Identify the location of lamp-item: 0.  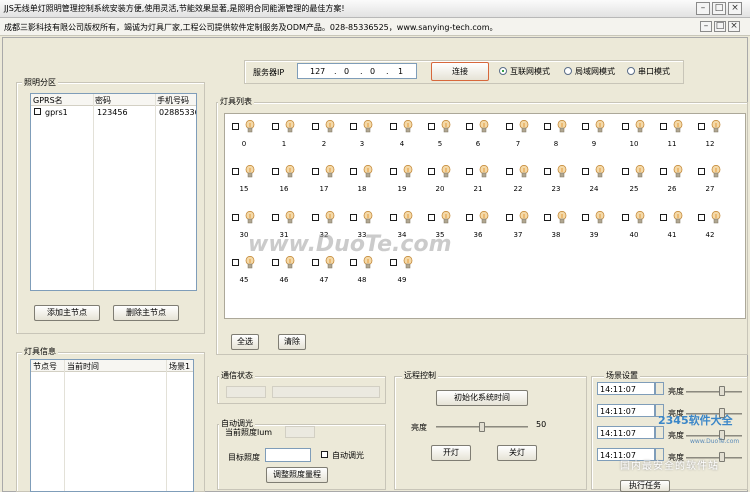
(249, 141).